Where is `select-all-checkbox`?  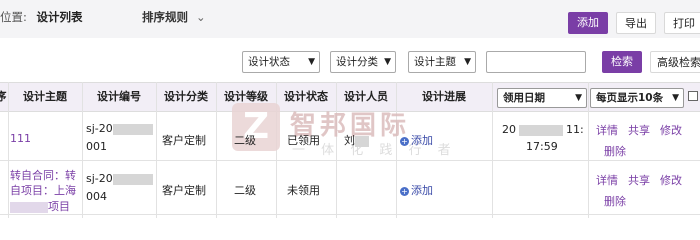 select-all-checkbox is located at coordinates (693, 96).